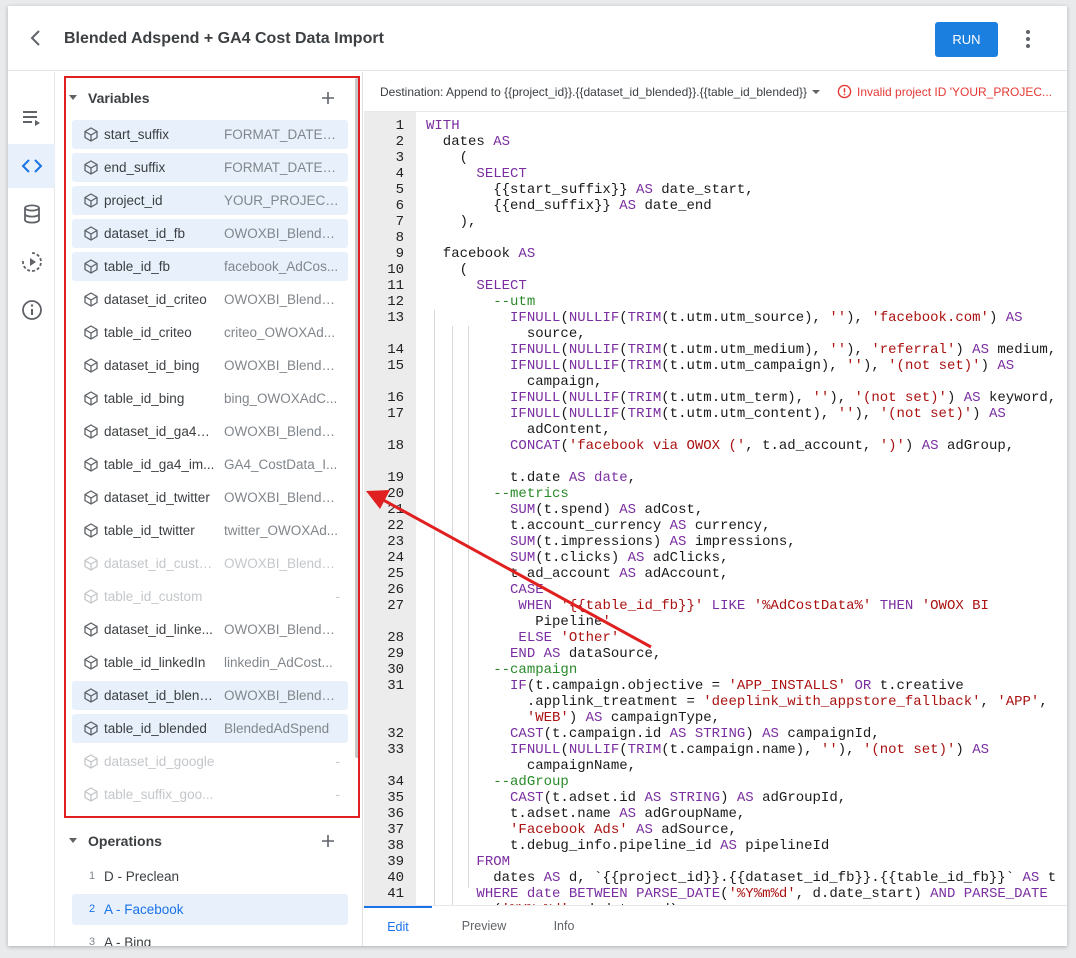 The height and width of the screenshot is (958, 1076). What do you see at coordinates (586, 814) in the screenshot?
I see `code-line: t.adset.name AS adGroupName,` at bounding box center [586, 814].